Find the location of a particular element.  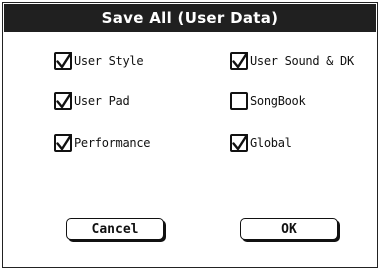

checkbox-user-pad is located at coordinates (63, 101).